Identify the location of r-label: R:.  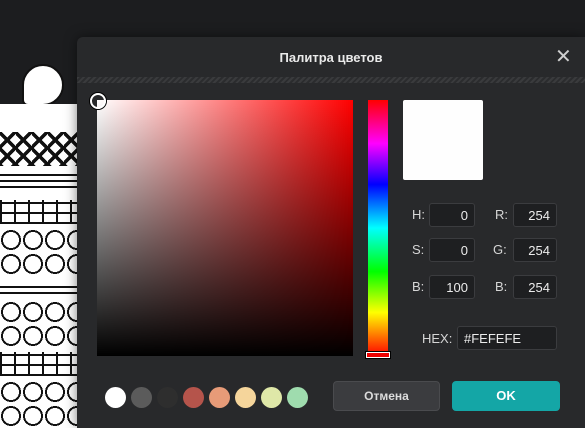
(501, 214).